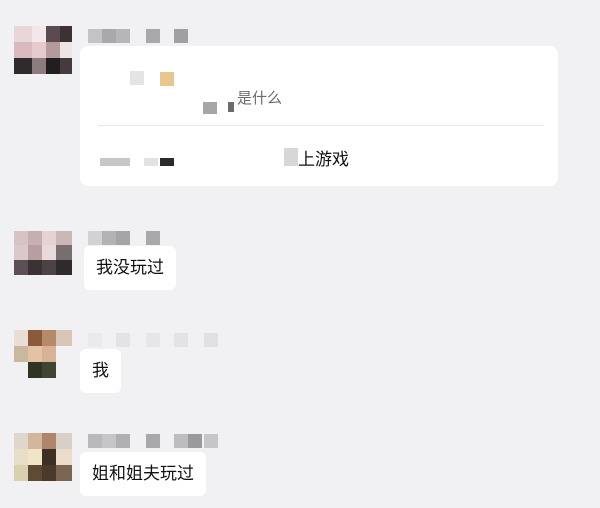  What do you see at coordinates (260, 98) in the screenshot?
I see `quoted-question: 是什么` at bounding box center [260, 98].